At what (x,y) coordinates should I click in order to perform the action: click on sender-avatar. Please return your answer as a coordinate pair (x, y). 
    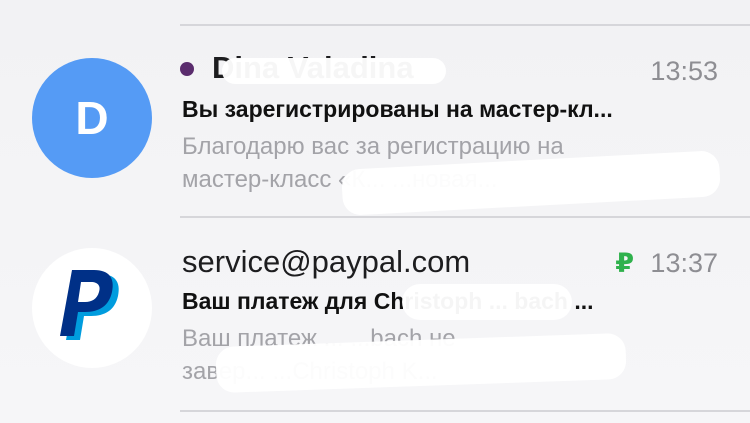
    Looking at the image, I should click on (92, 308).